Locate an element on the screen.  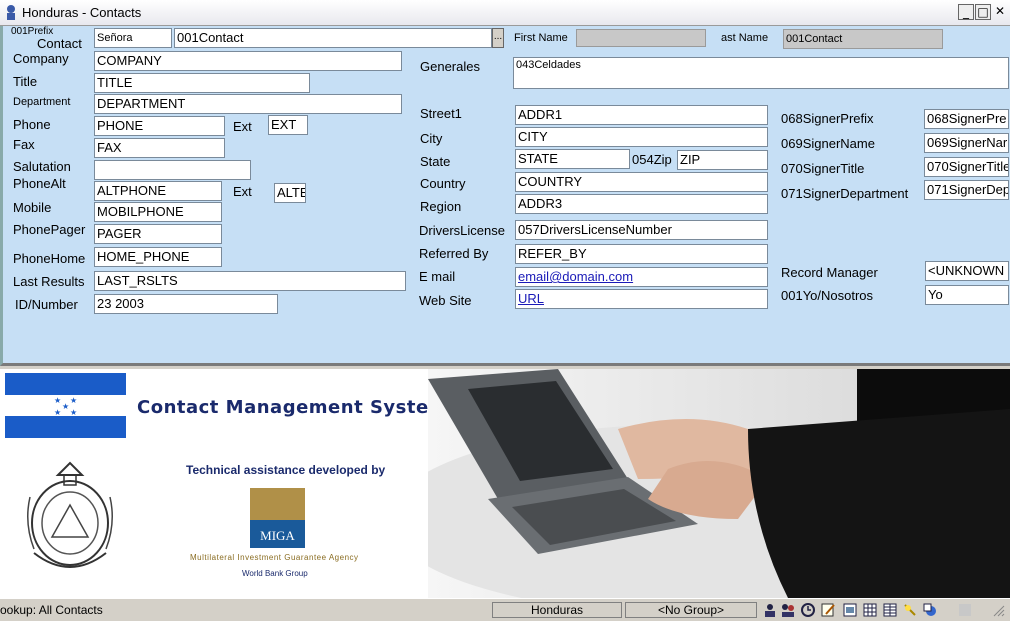
schedule-icon is located at coordinates (808, 610).